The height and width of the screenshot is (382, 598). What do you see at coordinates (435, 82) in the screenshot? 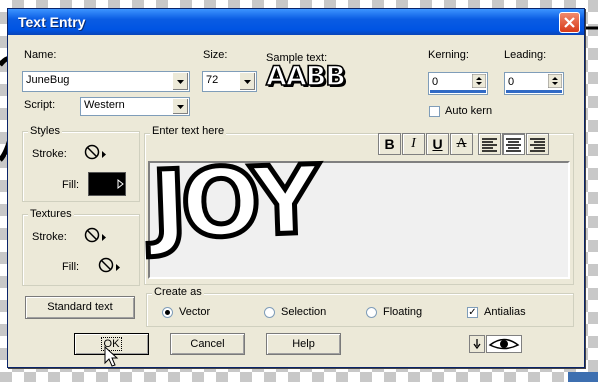
I see `kerning-value: 0` at bounding box center [435, 82].